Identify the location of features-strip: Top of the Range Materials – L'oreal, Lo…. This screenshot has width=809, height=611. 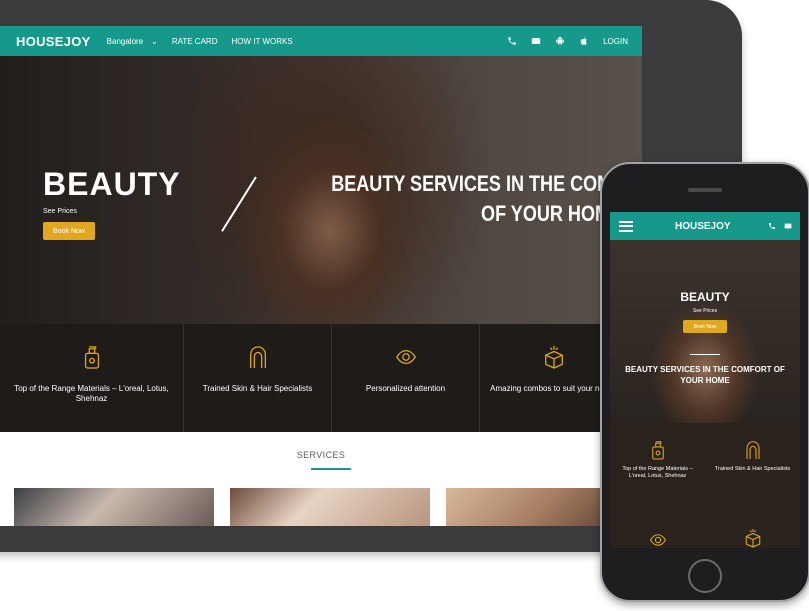
(321, 378).